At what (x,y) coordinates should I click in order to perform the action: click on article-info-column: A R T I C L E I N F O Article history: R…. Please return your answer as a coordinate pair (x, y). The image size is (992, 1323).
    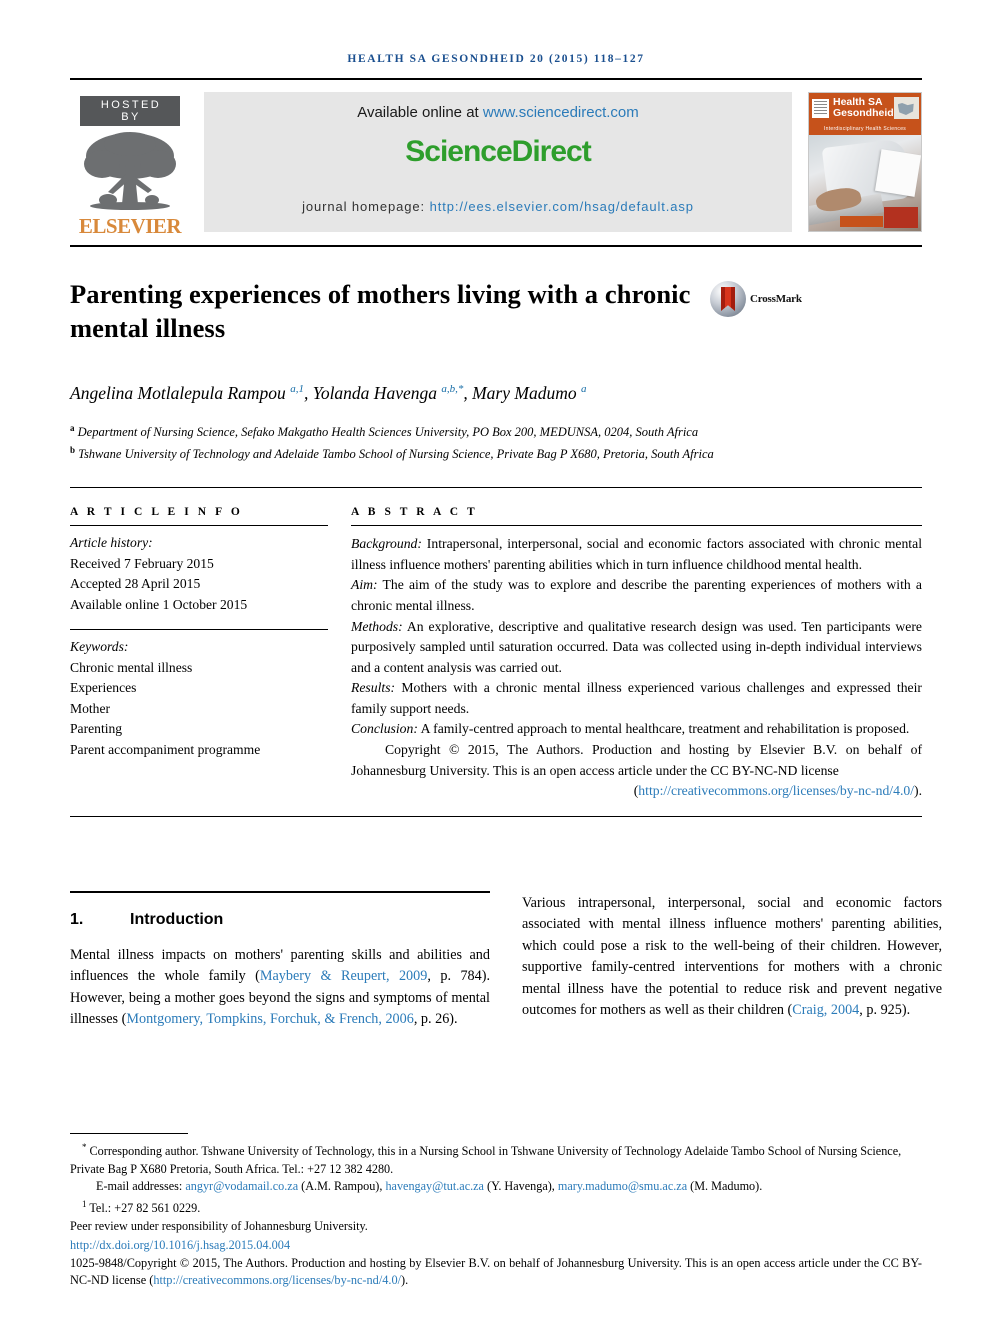
    Looking at the image, I should click on (199, 654).